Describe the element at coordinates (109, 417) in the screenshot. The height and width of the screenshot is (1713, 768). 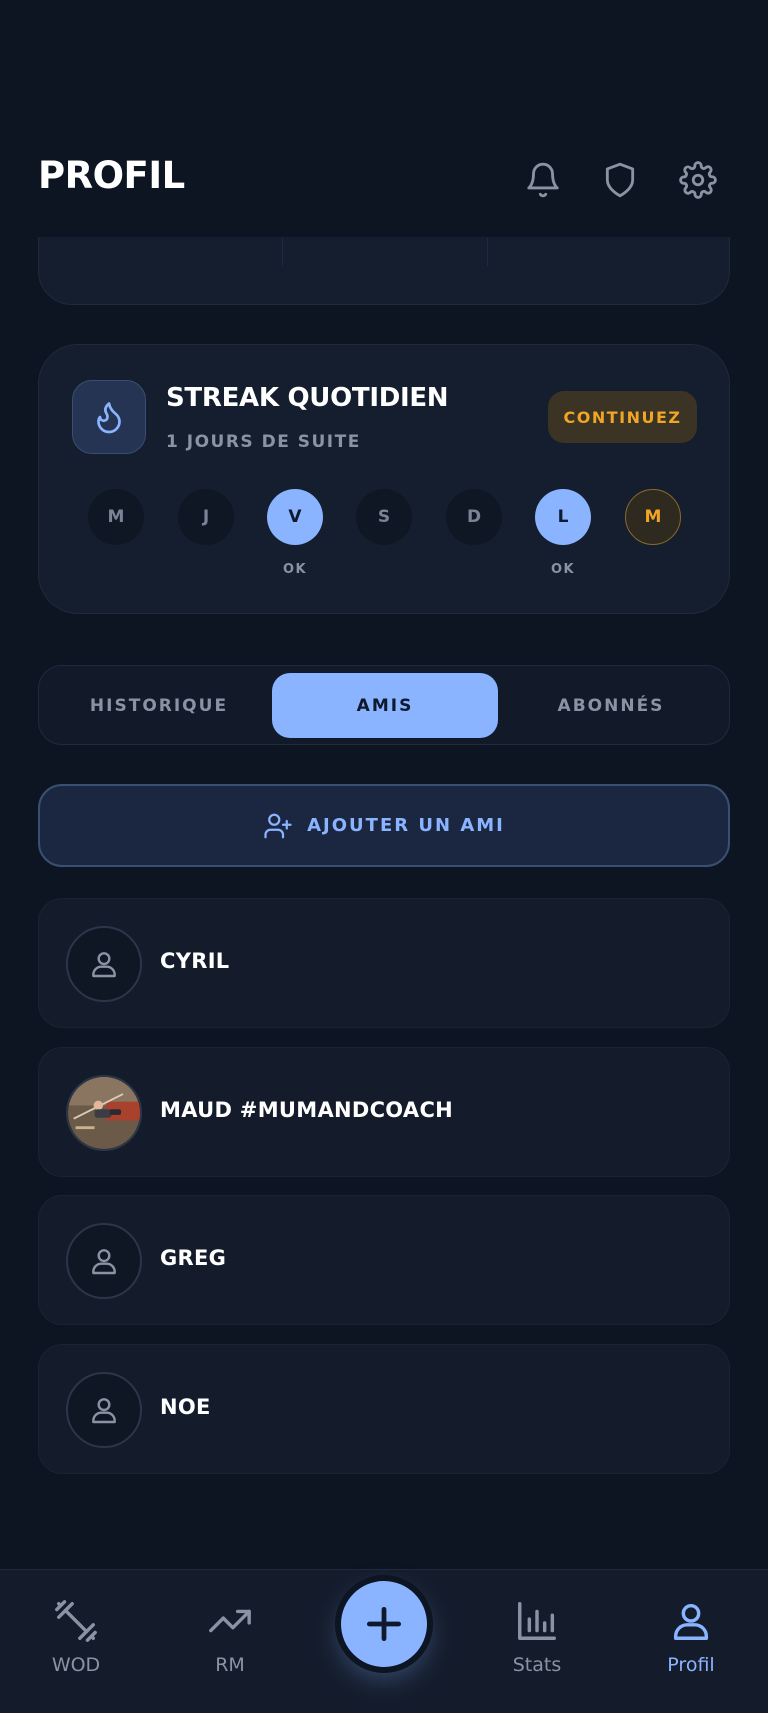
I see `flame-icon` at that location.